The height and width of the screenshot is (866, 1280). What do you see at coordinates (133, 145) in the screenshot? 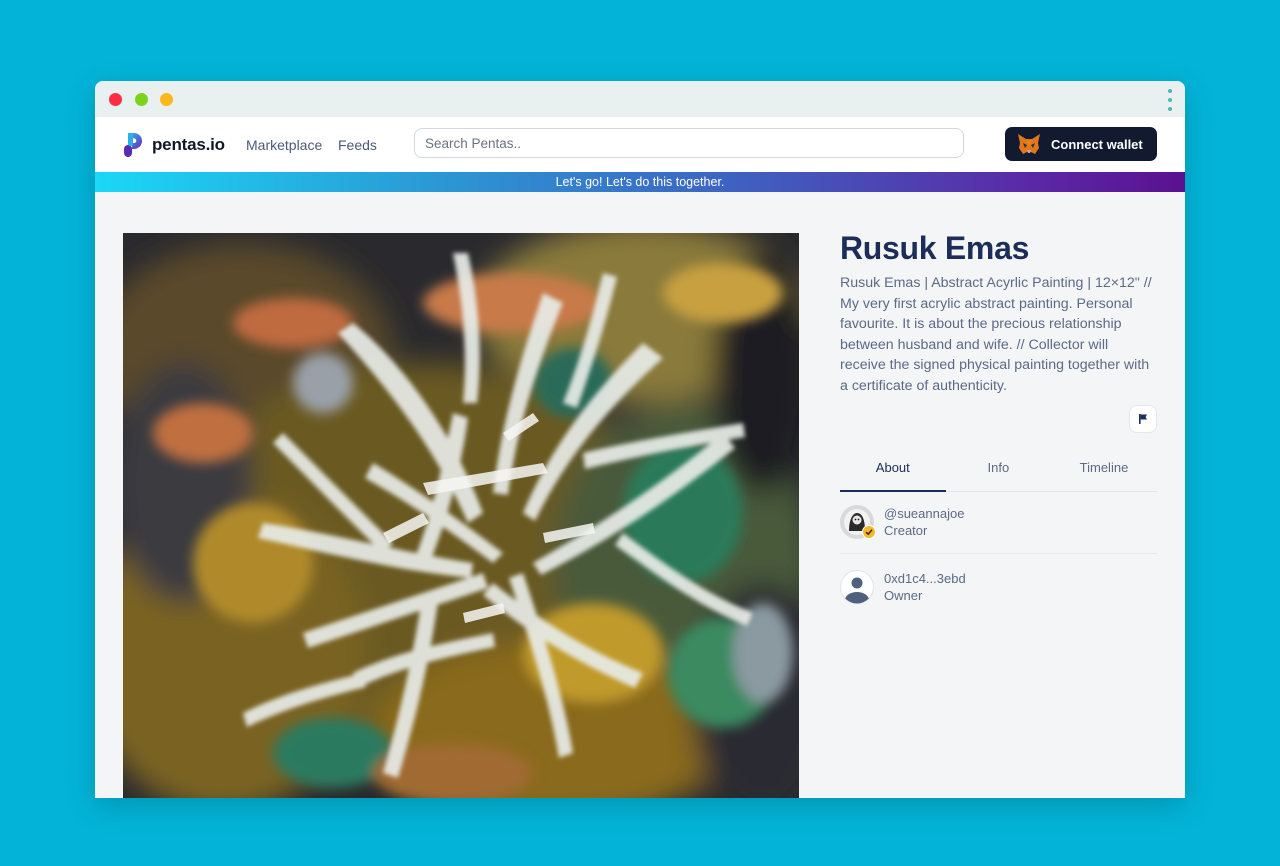
I see `pentas-logo-icon` at bounding box center [133, 145].